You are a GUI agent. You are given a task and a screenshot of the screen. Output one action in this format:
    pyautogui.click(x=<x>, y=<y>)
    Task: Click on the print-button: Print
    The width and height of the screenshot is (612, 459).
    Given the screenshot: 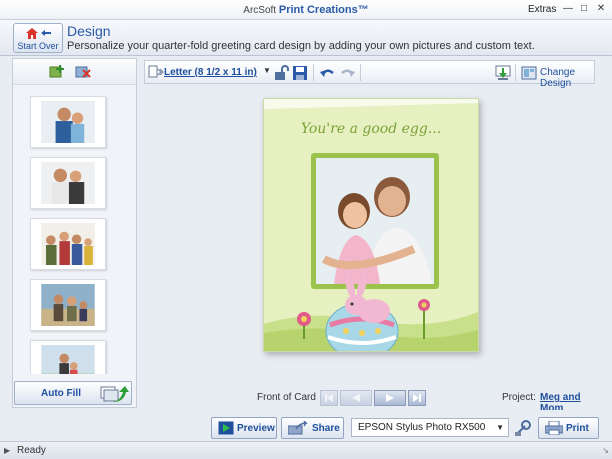 What is the action you would take?
    pyautogui.click(x=568, y=428)
    